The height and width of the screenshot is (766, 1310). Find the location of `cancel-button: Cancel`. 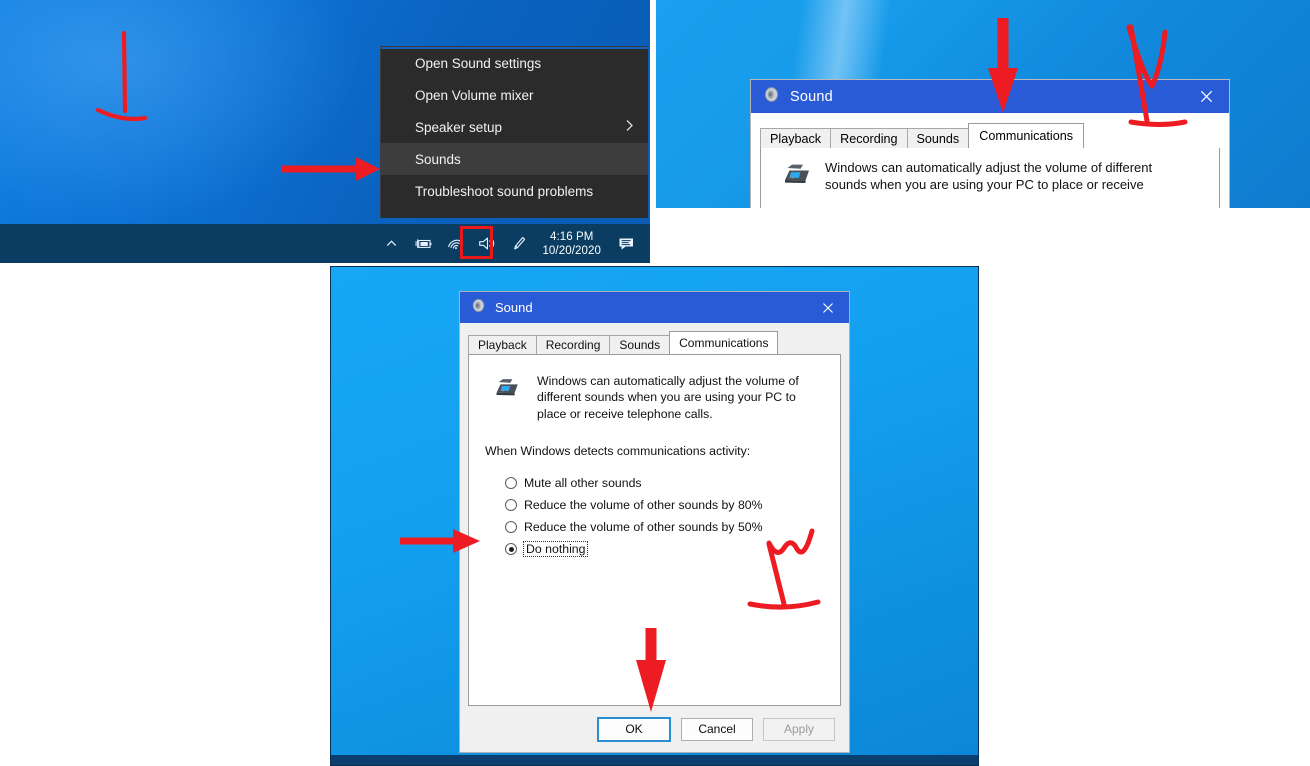

cancel-button: Cancel is located at coordinates (717, 729).